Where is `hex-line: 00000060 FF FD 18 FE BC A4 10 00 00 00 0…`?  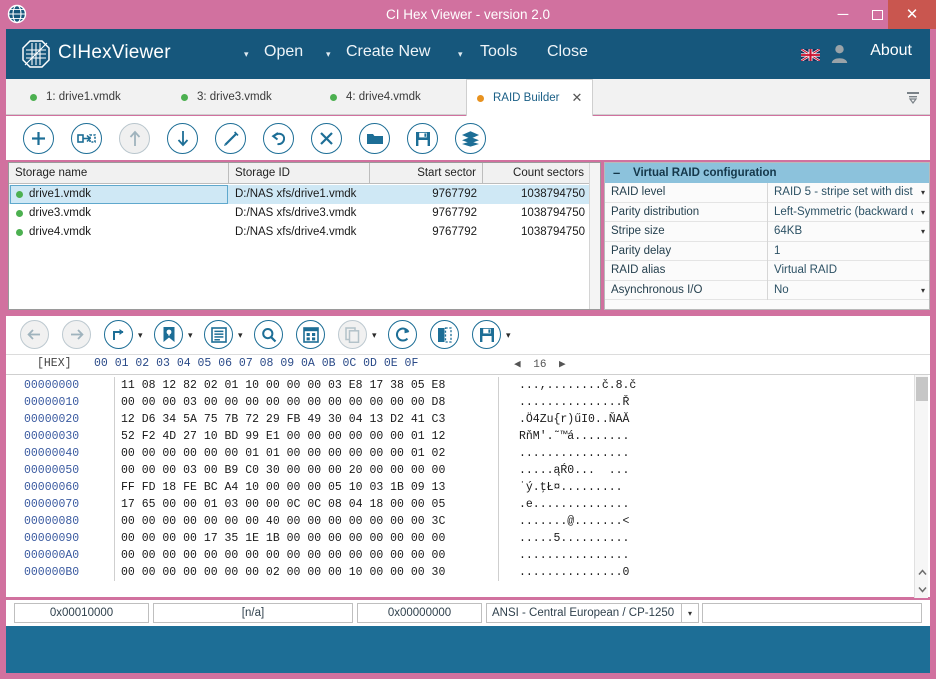
hex-line: 00000060 FF FD 18 FE BC A4 10 00 00 00 0… is located at coordinates (468, 487).